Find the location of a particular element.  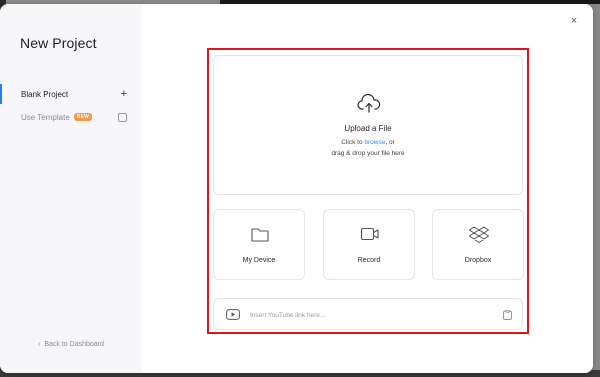

dropbox-label: Dropbox is located at coordinates (478, 260).